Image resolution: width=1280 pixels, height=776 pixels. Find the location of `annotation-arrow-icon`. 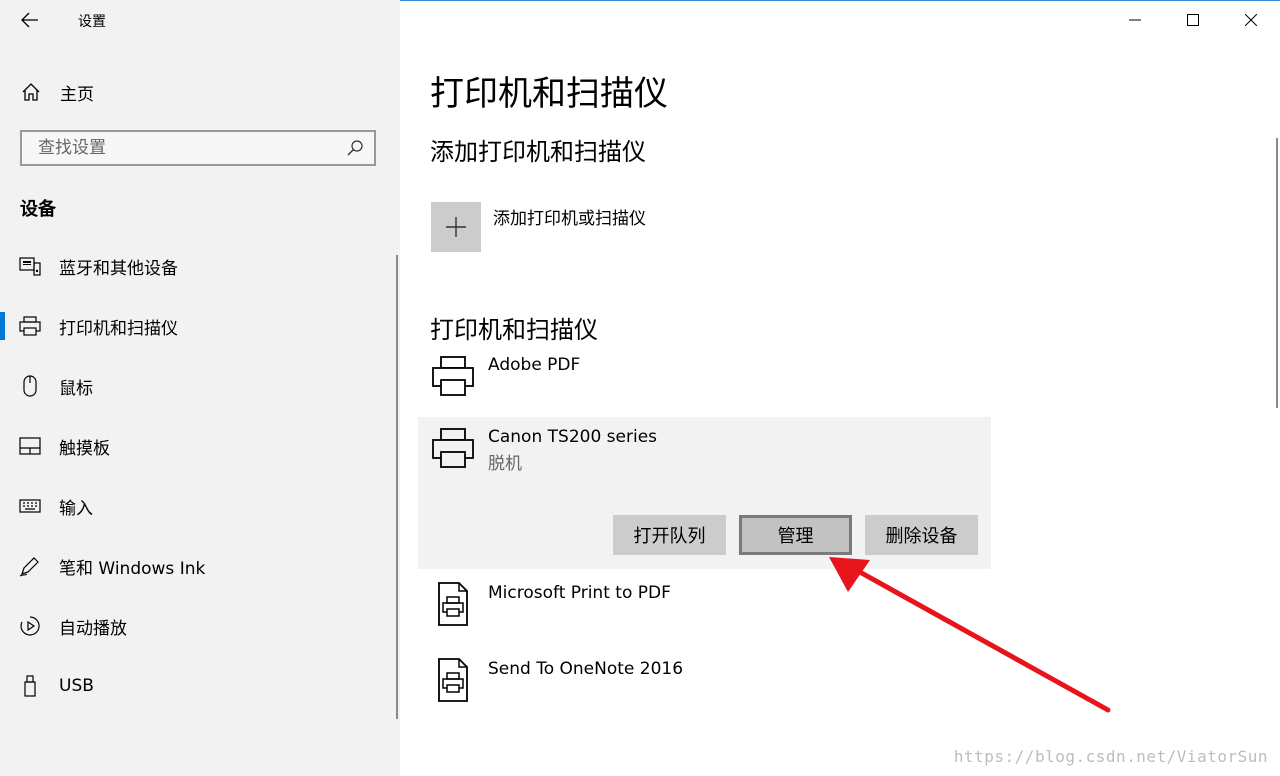

annotation-arrow-icon is located at coordinates (970, 635).